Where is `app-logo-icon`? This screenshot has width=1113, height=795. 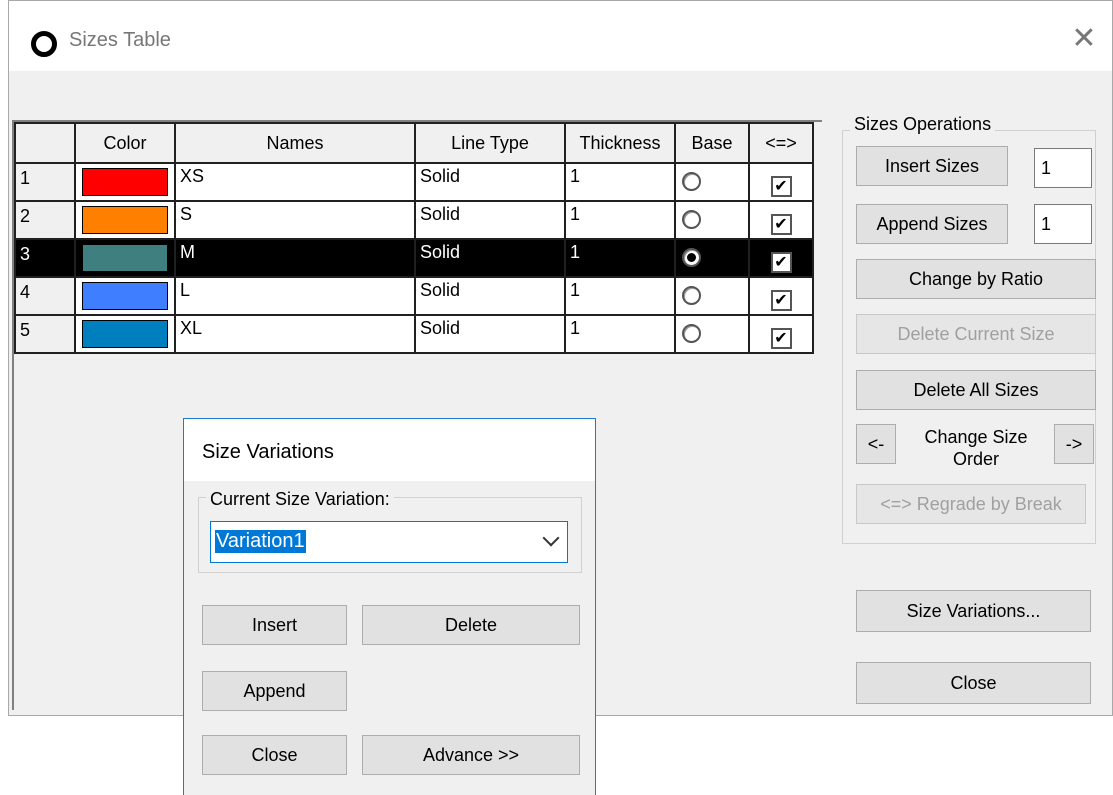
app-logo-icon is located at coordinates (44, 44).